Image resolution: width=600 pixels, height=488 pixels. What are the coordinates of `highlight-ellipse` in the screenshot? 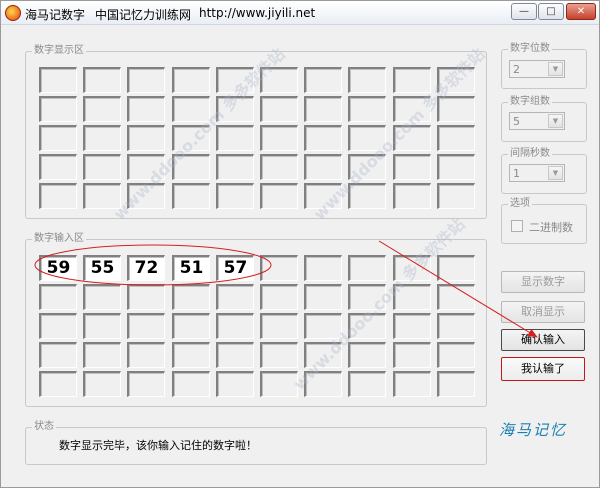 It's located at (153, 265).